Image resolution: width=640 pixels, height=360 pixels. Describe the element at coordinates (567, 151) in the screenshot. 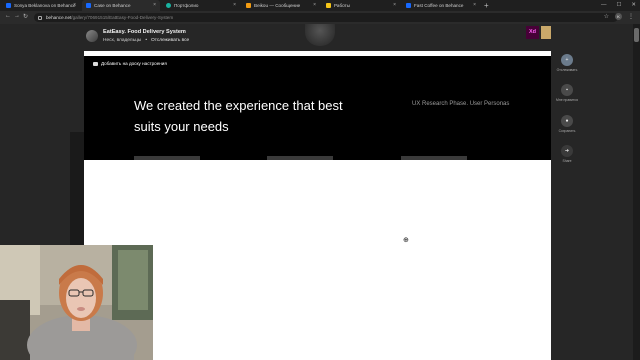

I see `share-icon: ➜` at that location.